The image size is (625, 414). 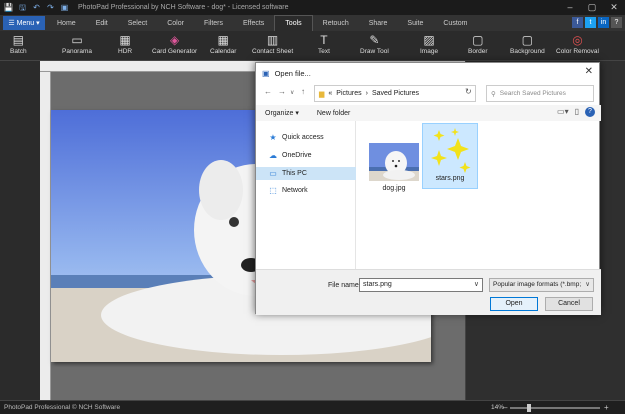 I want to click on file-type-select: Popular image formats (*.bmp; ∨, so click(x=541, y=285).